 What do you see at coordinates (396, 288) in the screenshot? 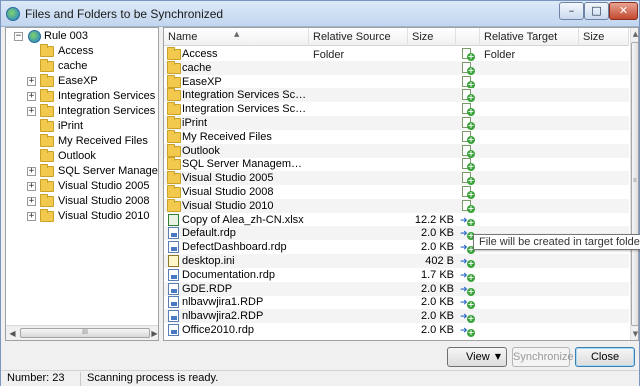
I see `table-row: GDE.RDP 2.0 KB ➜ +` at bounding box center [396, 288].